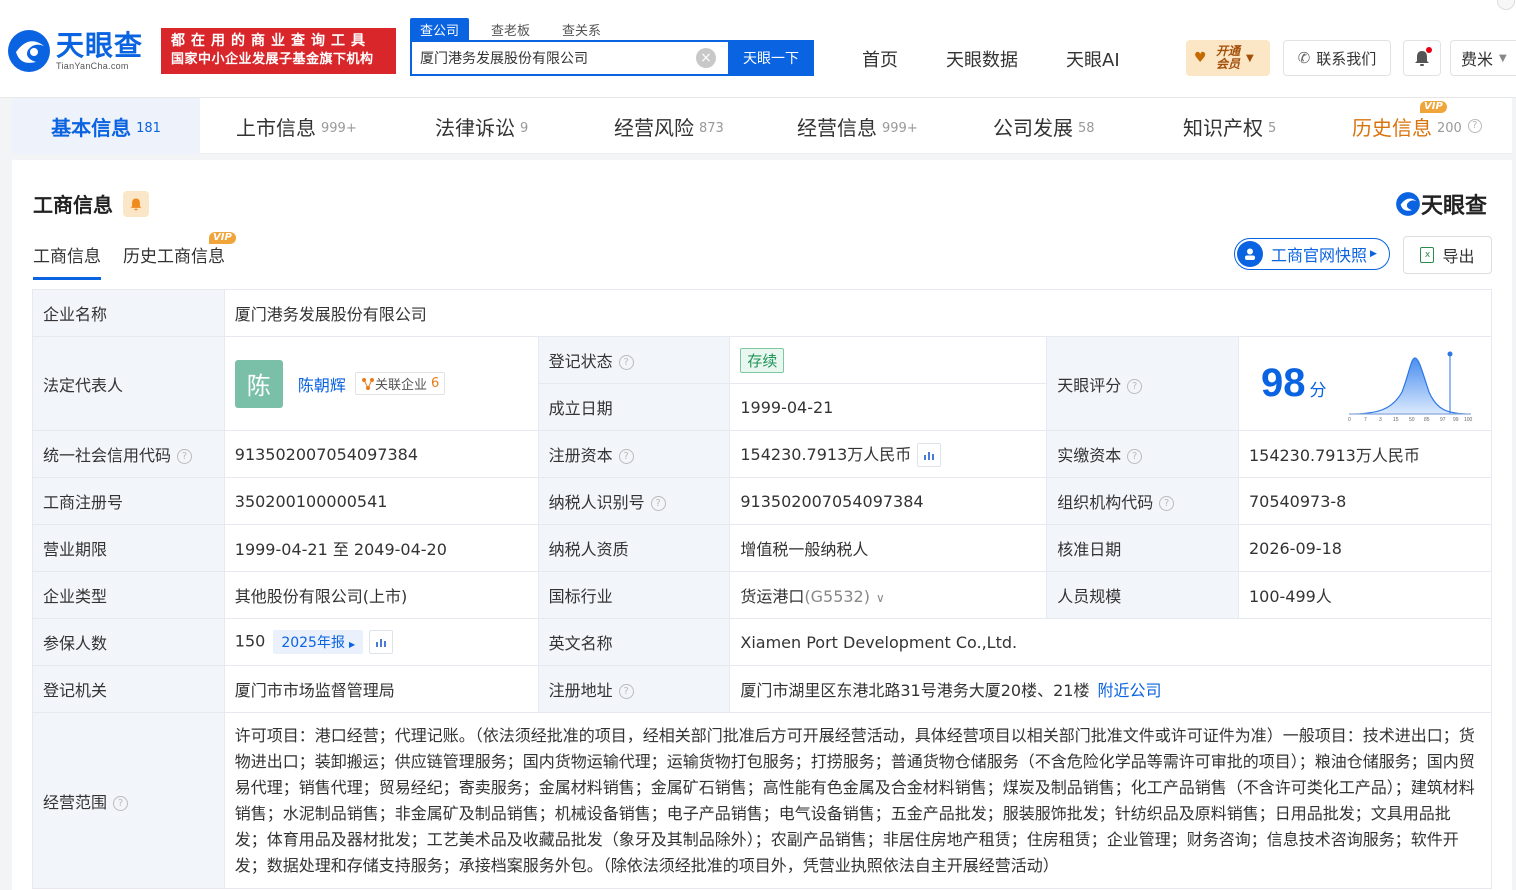 The width and height of the screenshot is (1516, 890). What do you see at coordinates (1250, 254) in the screenshot?
I see `user-icon` at bounding box center [1250, 254].